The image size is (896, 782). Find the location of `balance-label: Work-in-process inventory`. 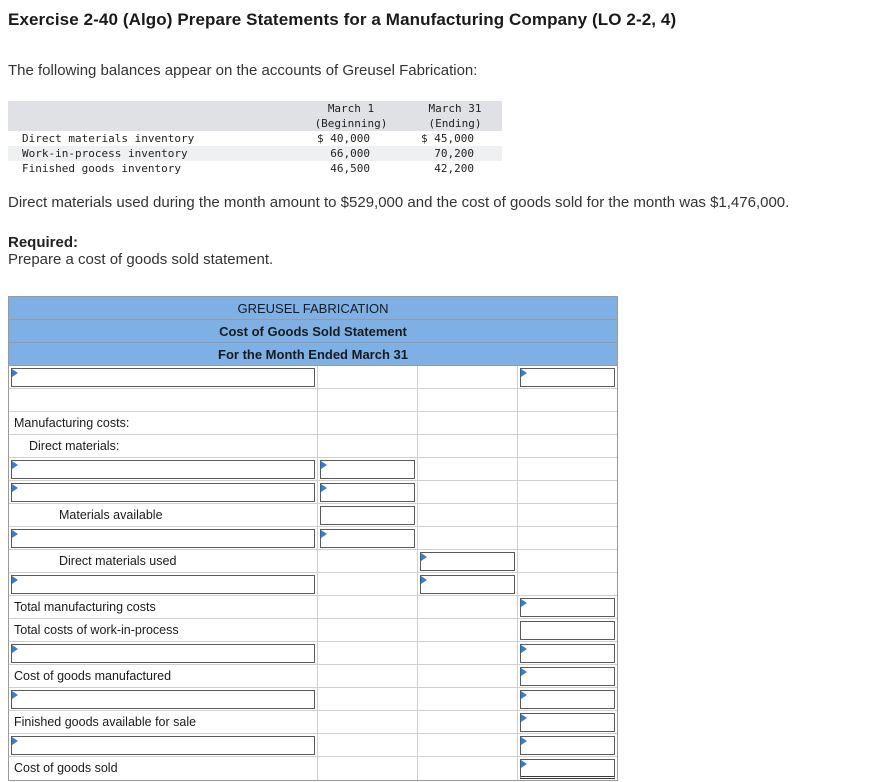

balance-label: Work-in-process inventory is located at coordinates (105, 153).